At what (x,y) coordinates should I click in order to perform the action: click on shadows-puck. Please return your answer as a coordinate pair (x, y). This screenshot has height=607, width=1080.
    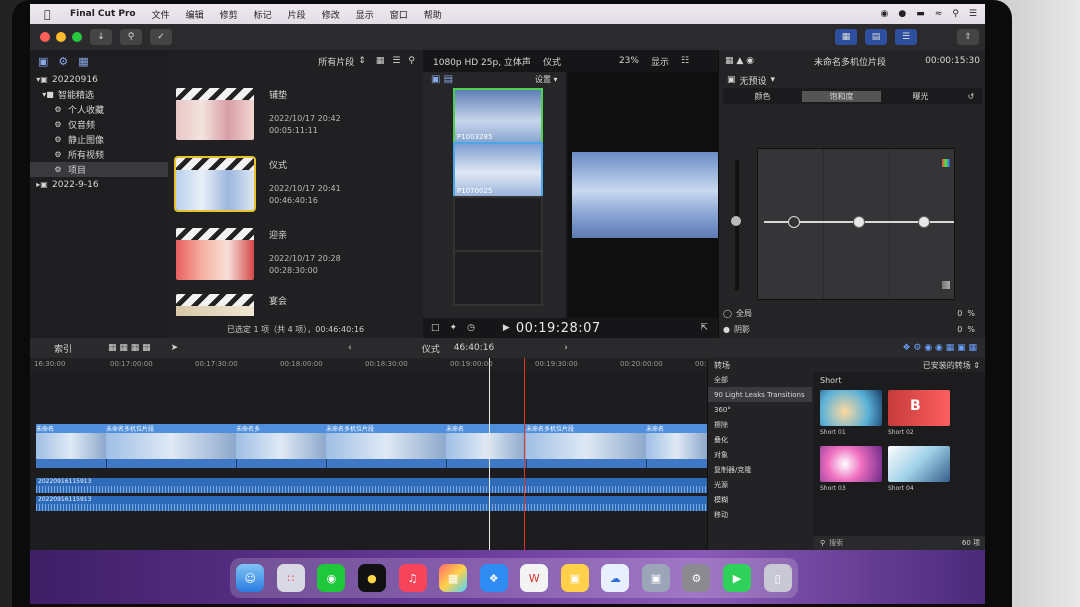
    Looking at the image, I should click on (794, 222).